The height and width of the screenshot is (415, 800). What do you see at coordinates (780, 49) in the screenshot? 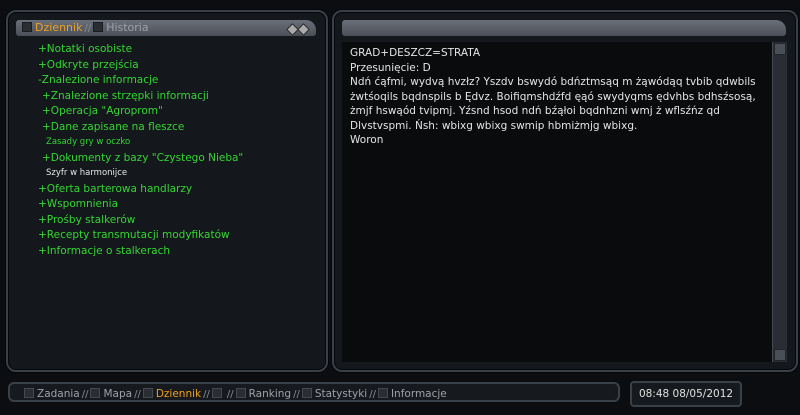
I see `scroll-up-icon` at bounding box center [780, 49].